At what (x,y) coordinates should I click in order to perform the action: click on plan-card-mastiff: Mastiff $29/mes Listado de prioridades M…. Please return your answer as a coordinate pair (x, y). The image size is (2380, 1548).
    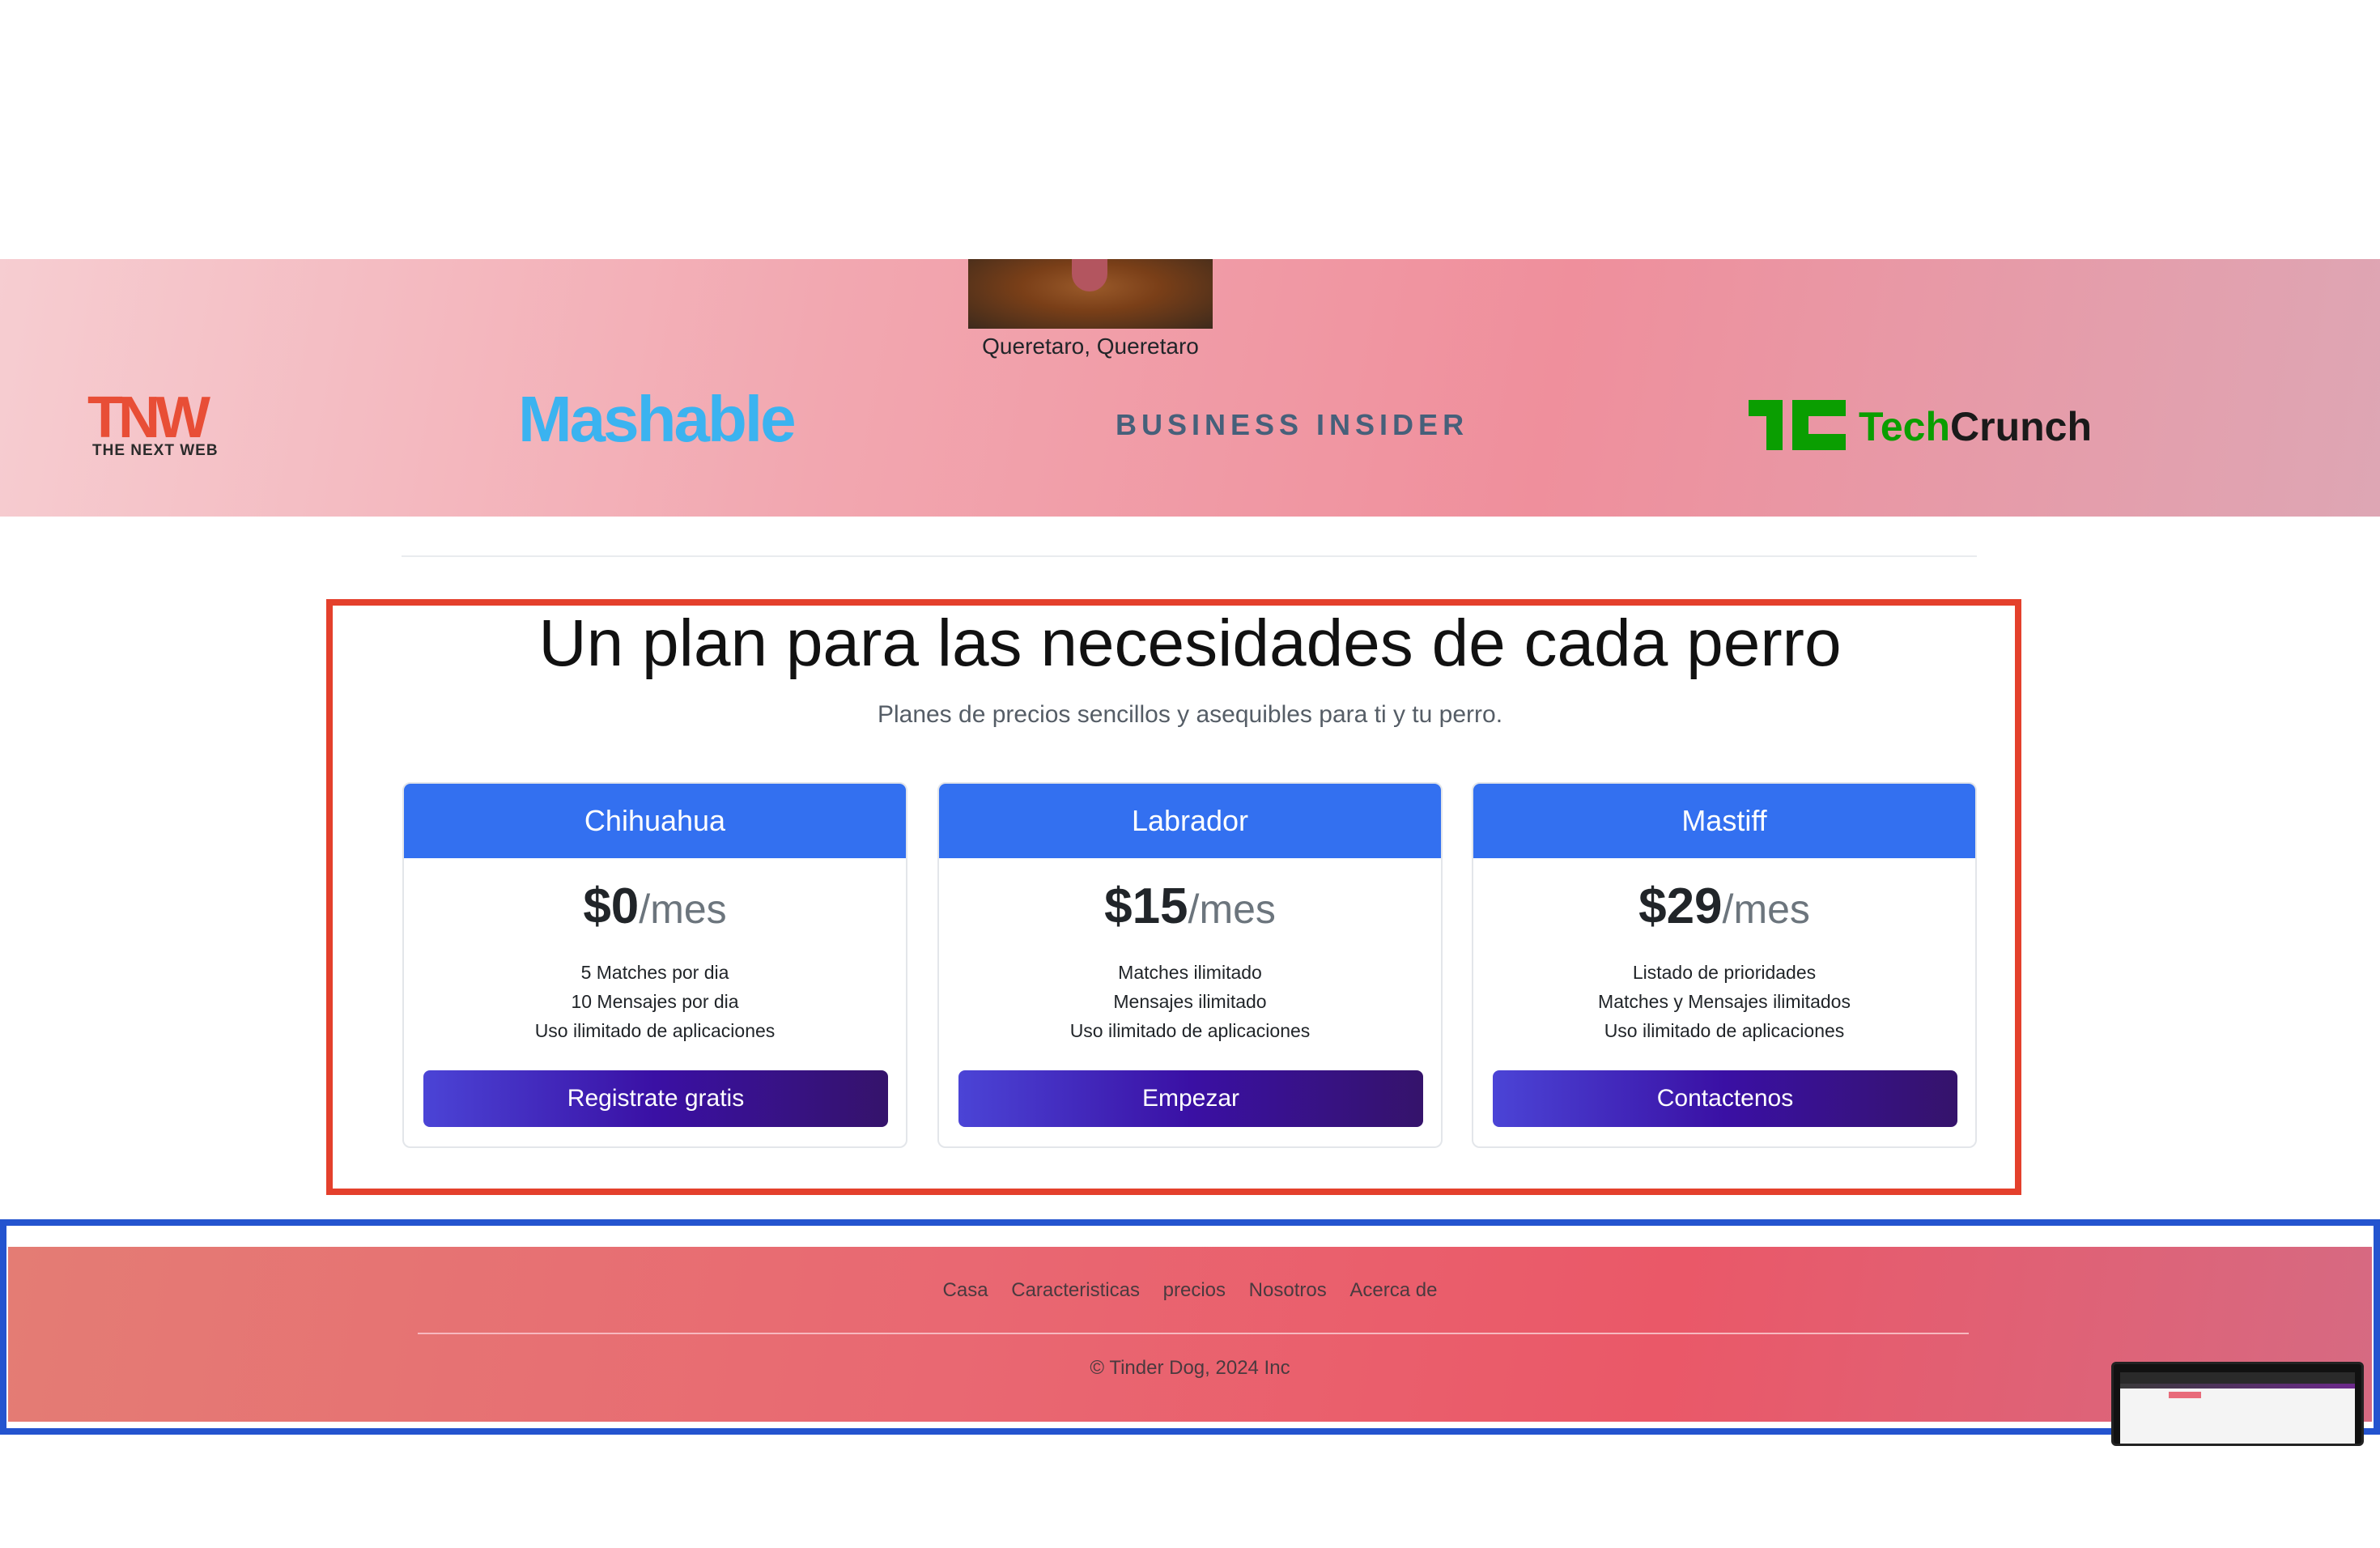
    Looking at the image, I should click on (1725, 965).